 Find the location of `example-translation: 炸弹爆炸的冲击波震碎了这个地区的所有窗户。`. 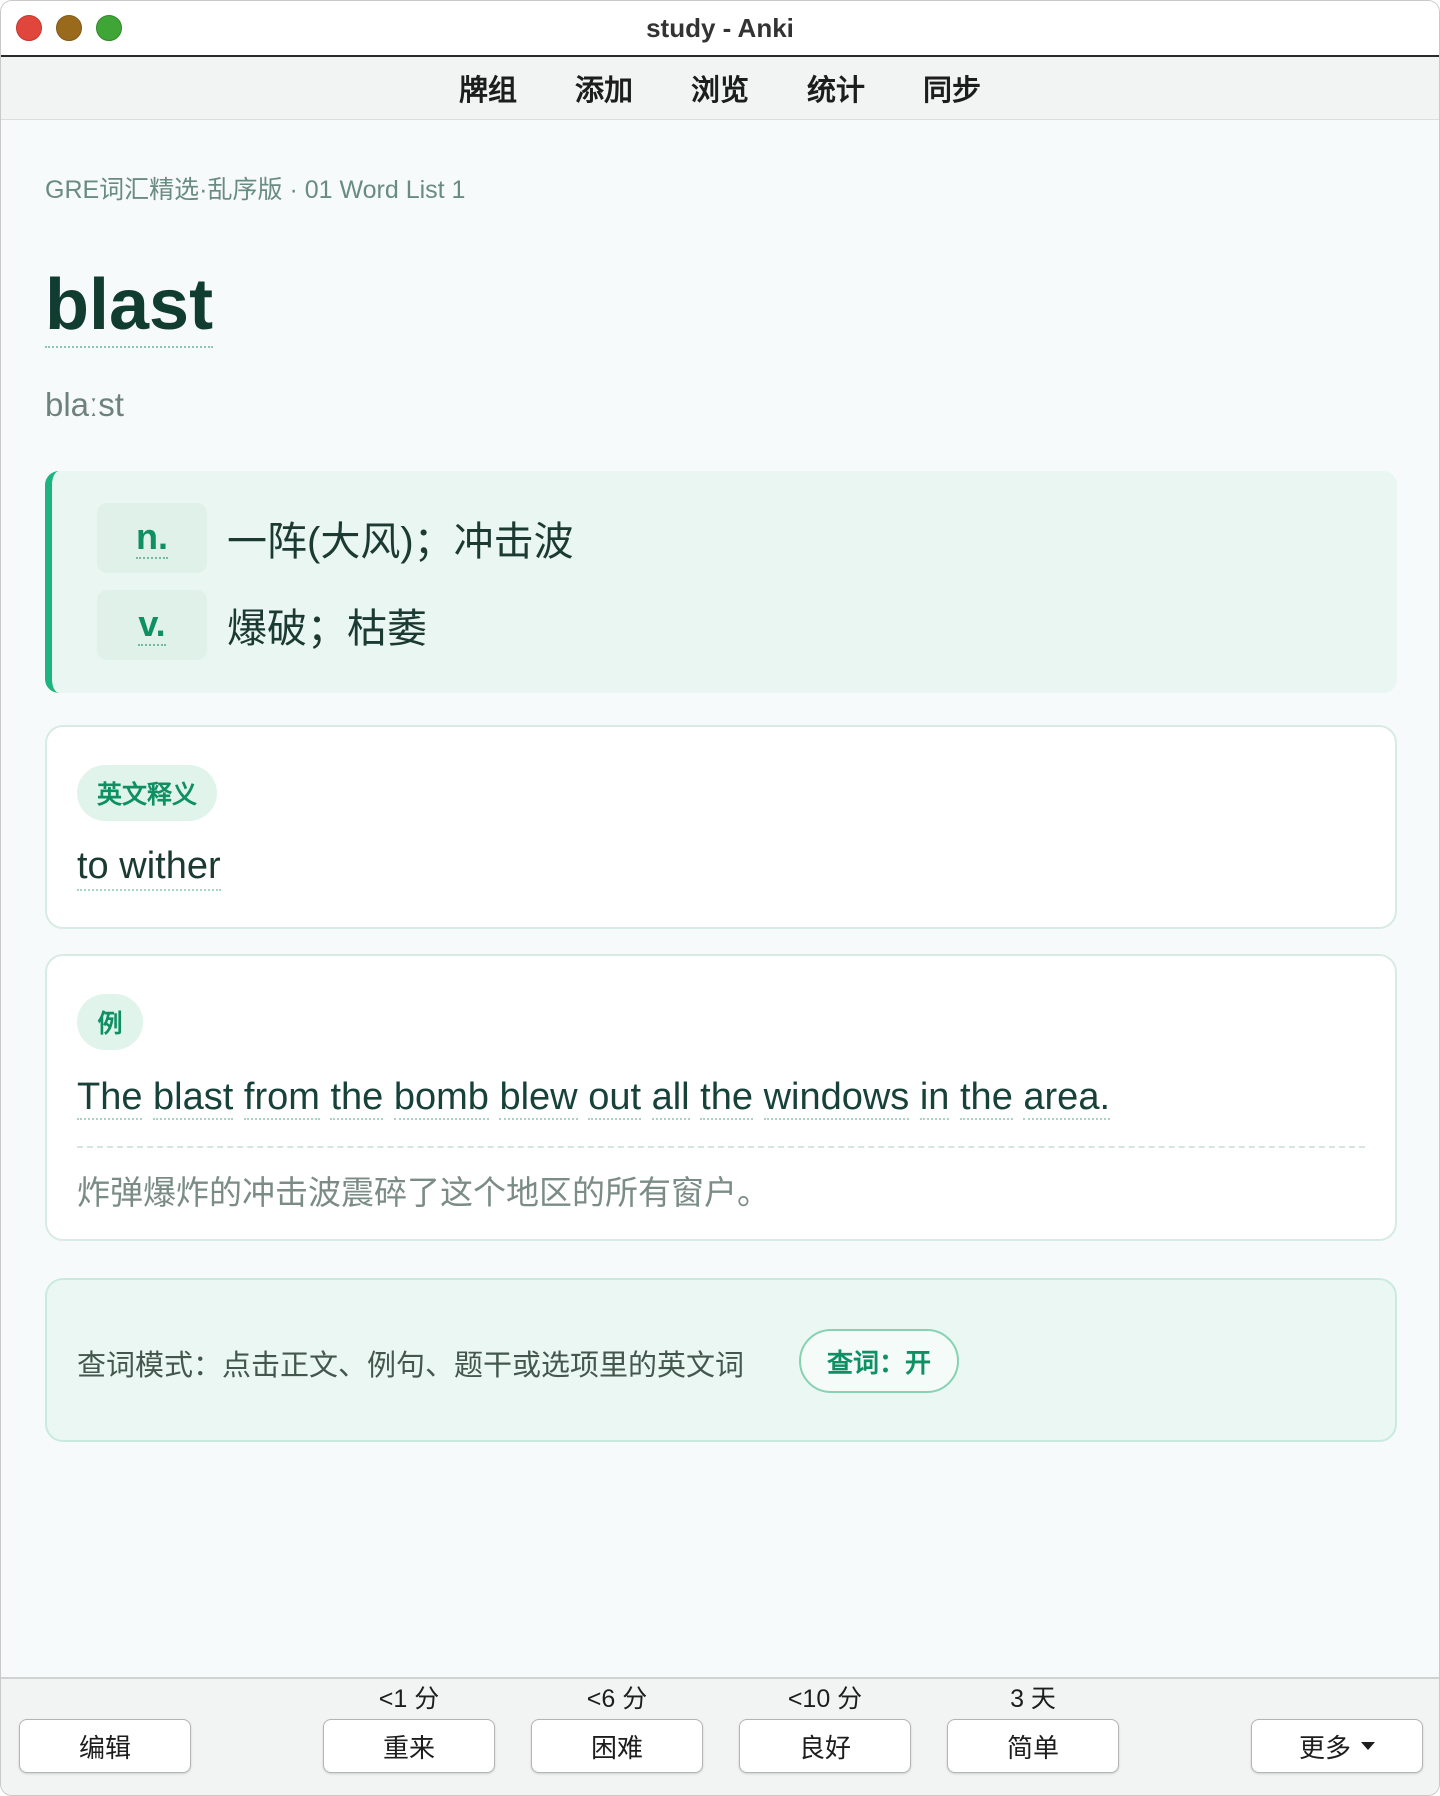

example-translation: 炸弹爆炸的冲击波震碎了这个地区的所有窗户。 is located at coordinates (423, 1192).